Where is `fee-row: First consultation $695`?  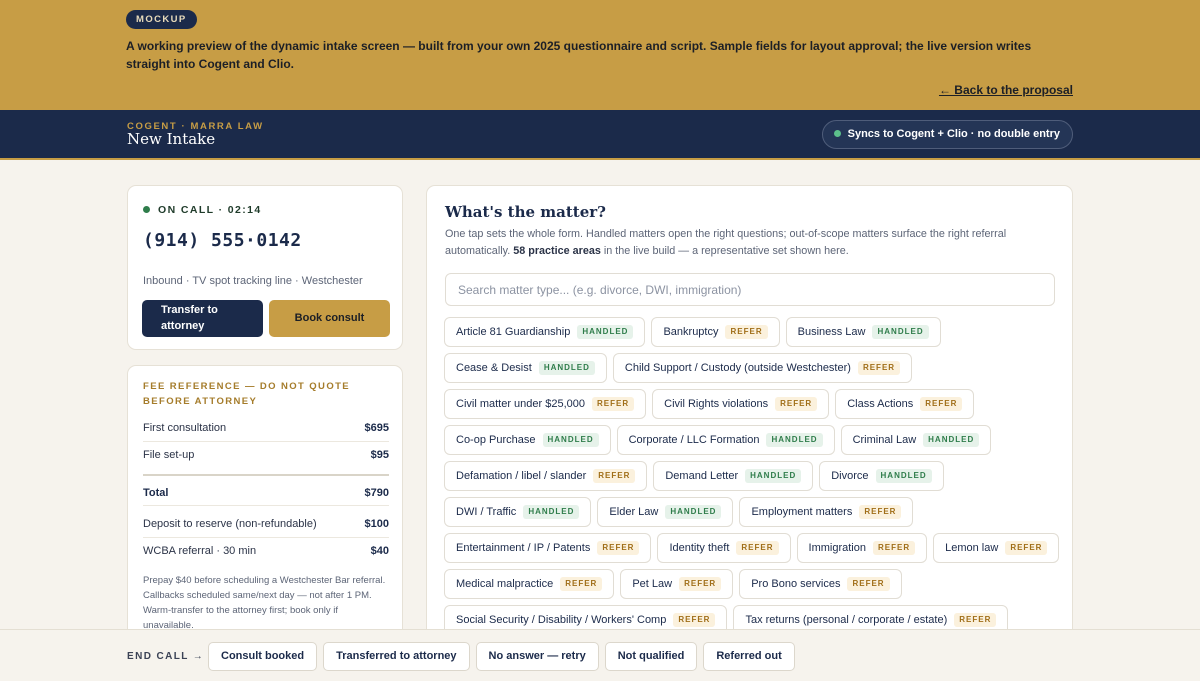
fee-row: First consultation $695 is located at coordinates (266, 429).